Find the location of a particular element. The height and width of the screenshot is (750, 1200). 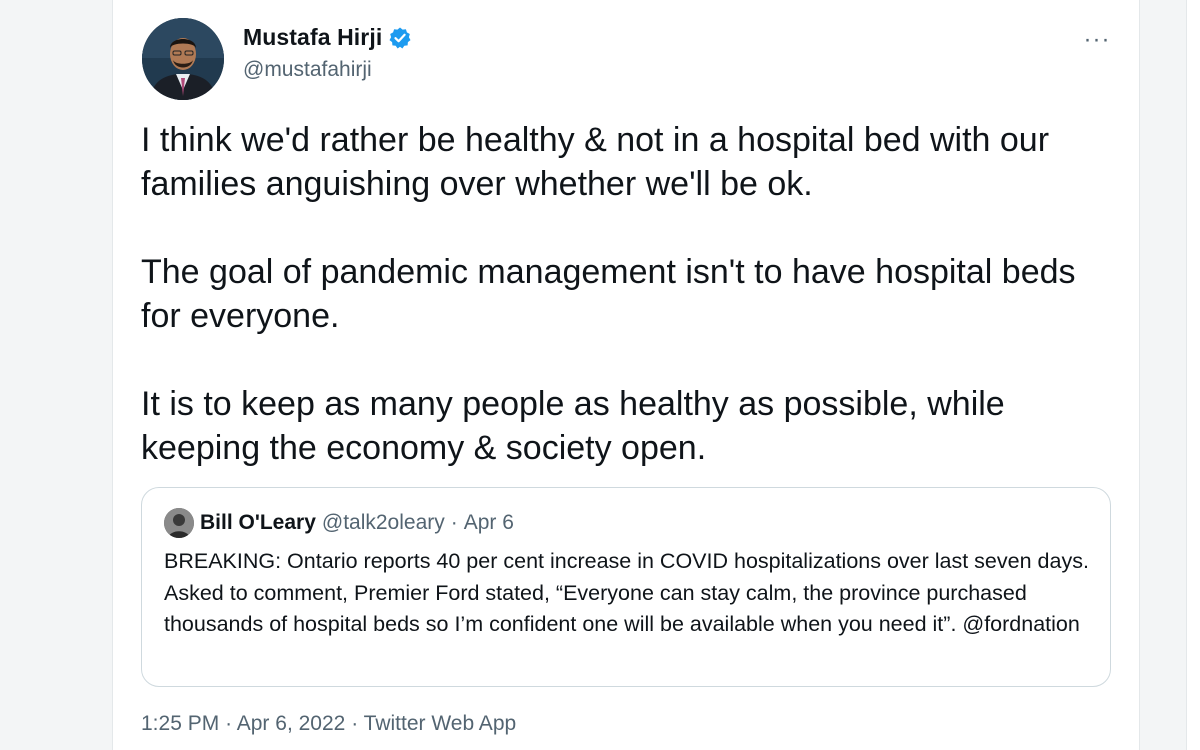

tweet-date: Apr 6, 2022 is located at coordinates (291, 723).